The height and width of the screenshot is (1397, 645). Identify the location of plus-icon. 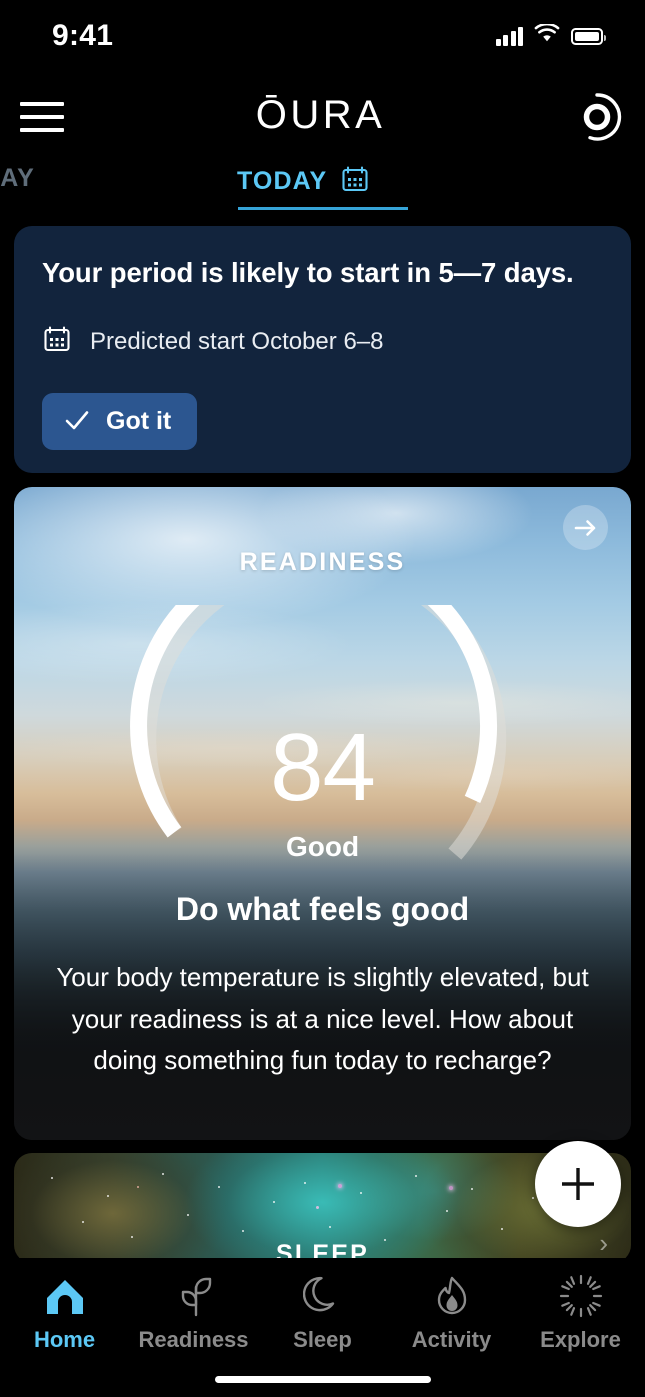
(578, 1184).